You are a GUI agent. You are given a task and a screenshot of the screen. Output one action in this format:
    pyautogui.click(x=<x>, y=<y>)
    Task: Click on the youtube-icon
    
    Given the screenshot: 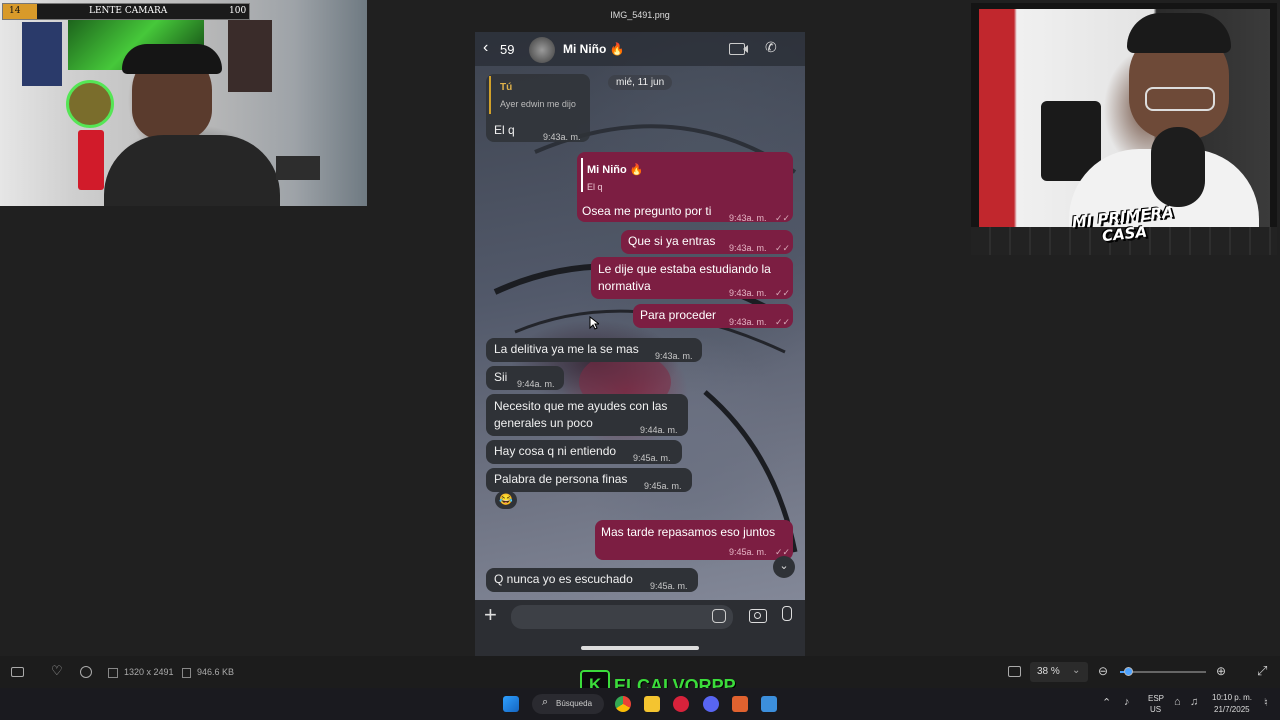 What is the action you would take?
    pyautogui.click(x=681, y=704)
    